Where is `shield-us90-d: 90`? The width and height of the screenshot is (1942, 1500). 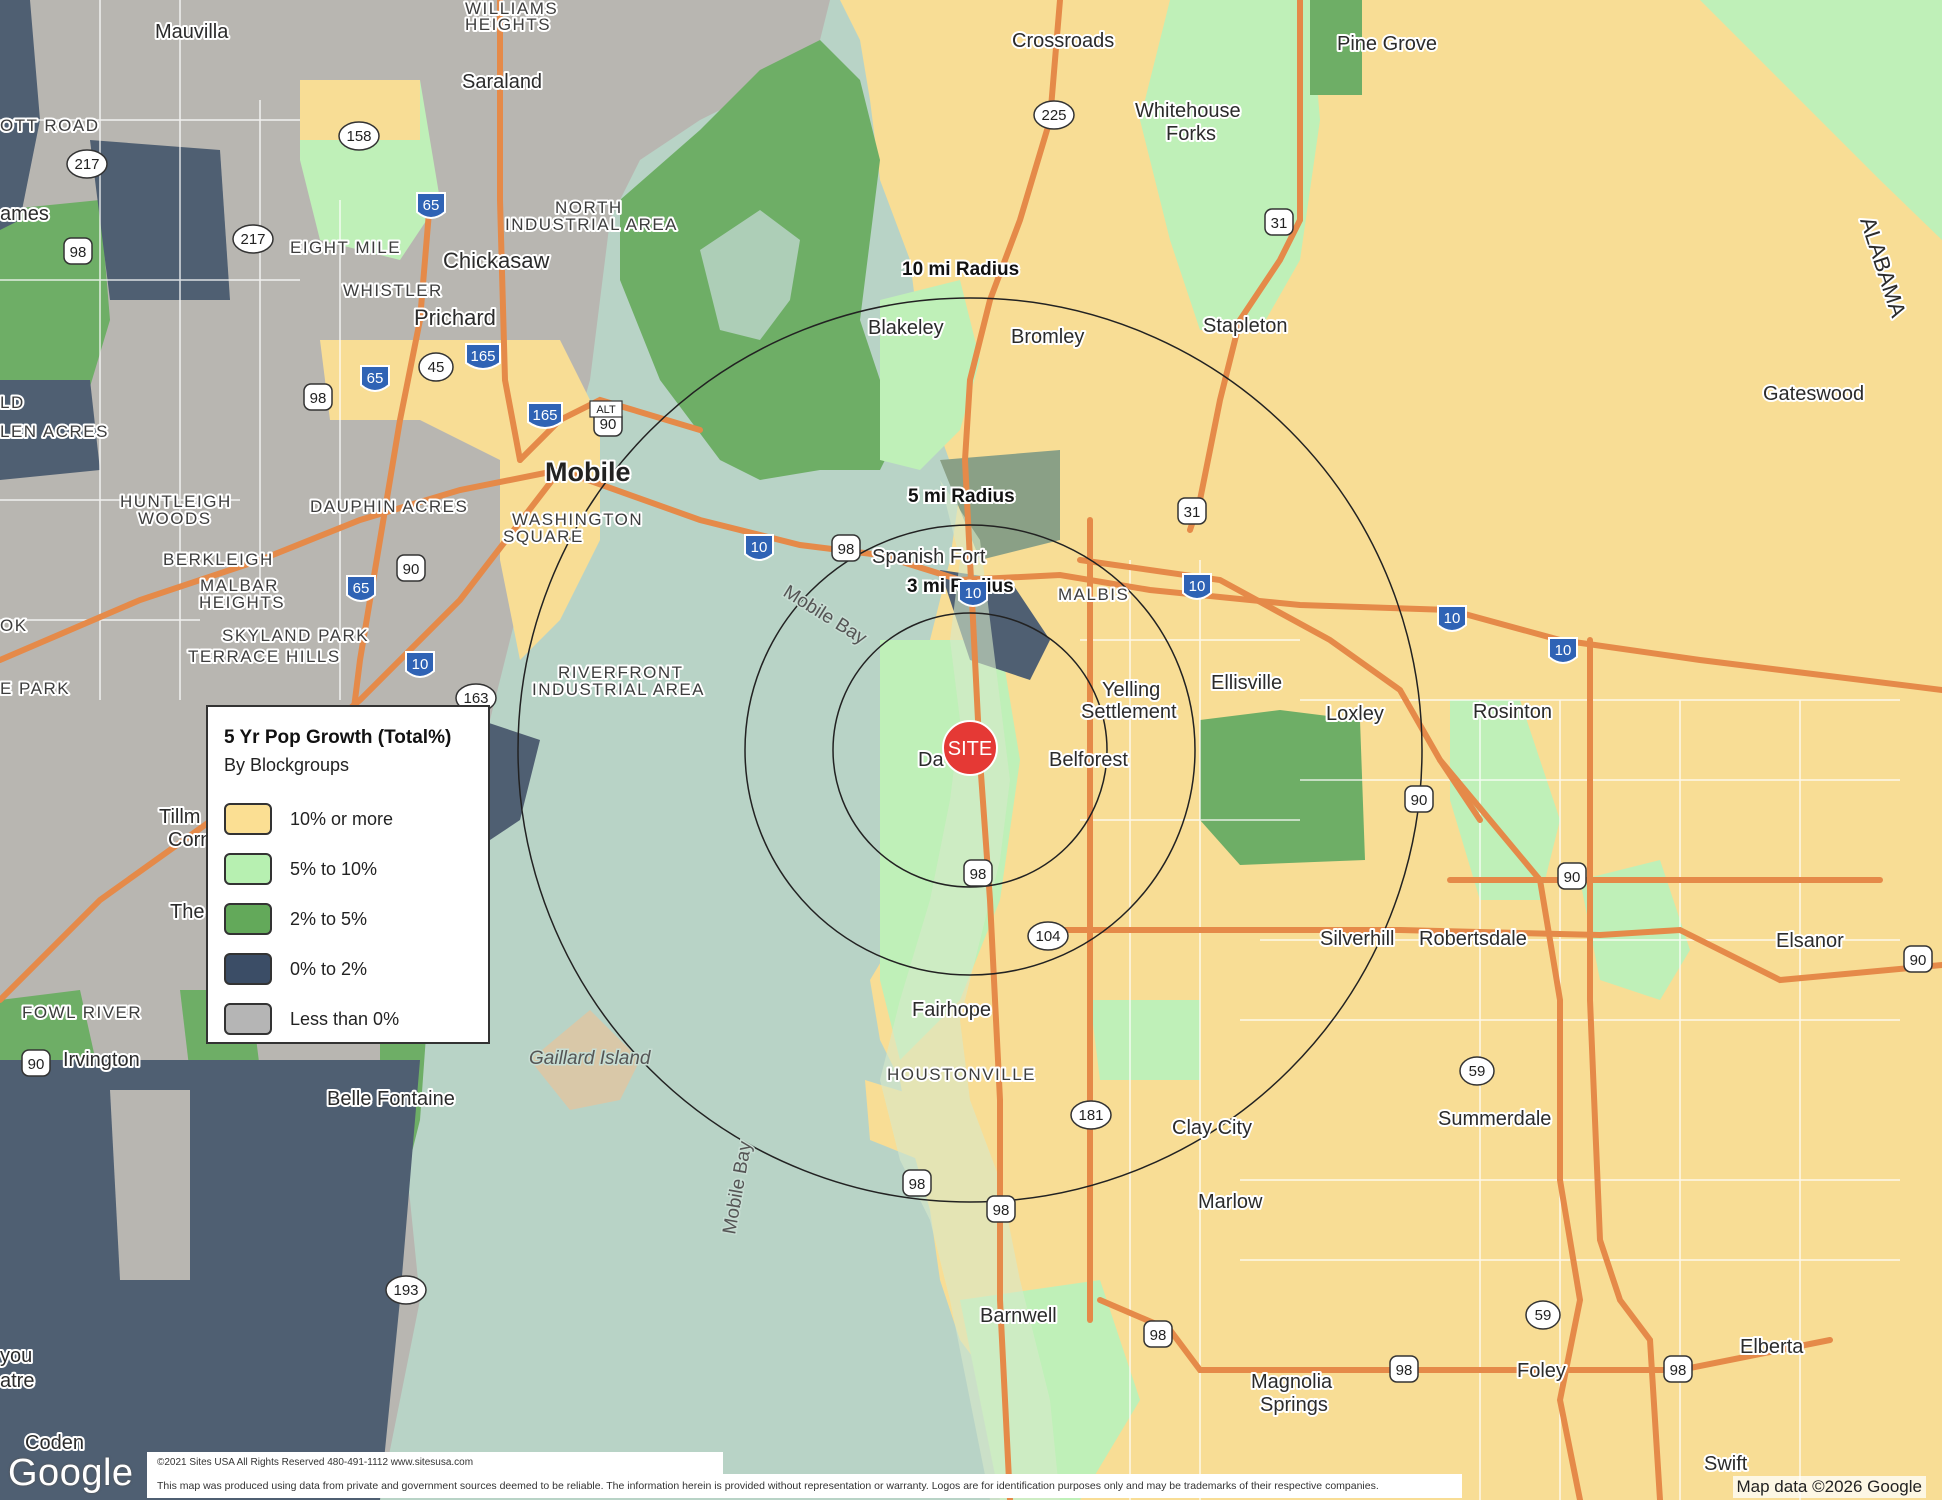 shield-us90-d: 90 is located at coordinates (1572, 876).